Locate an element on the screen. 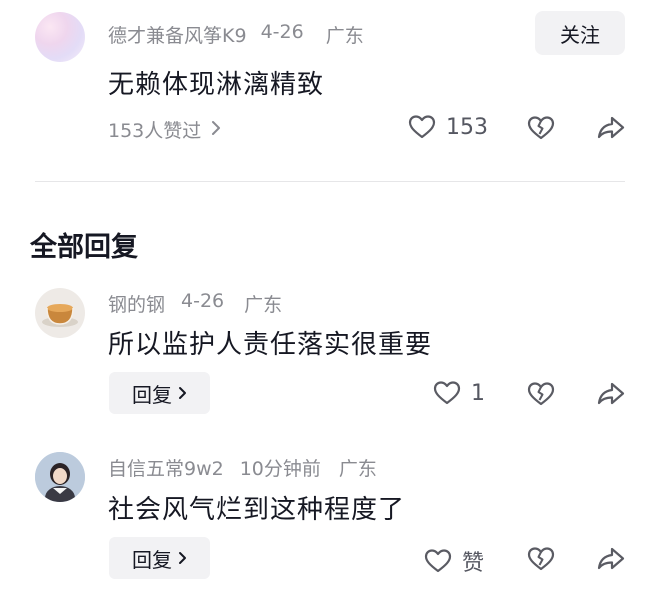 The height and width of the screenshot is (607, 660). like-button: 153 is located at coordinates (448, 127).